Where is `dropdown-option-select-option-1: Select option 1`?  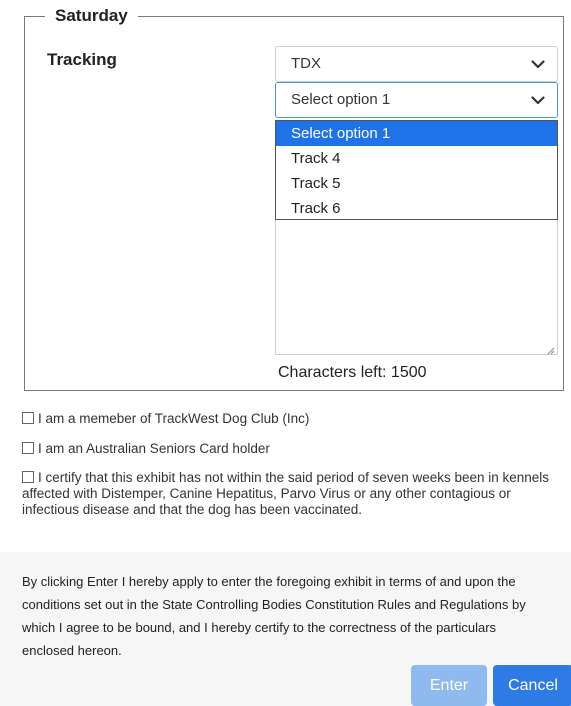
dropdown-option-select-option-1: Select option 1 is located at coordinates (416, 133).